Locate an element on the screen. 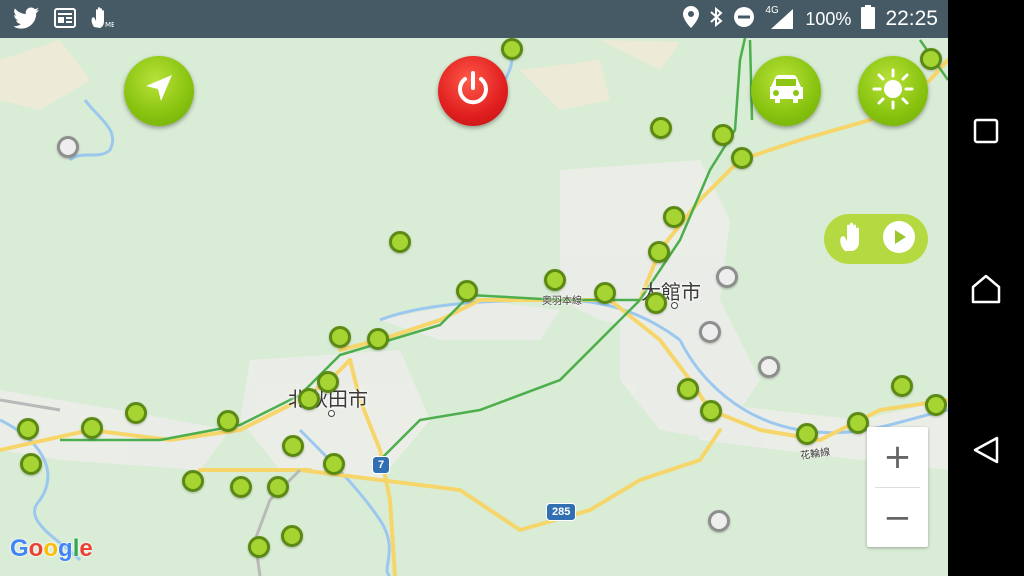  zoom-controls: + − is located at coordinates (897, 487).